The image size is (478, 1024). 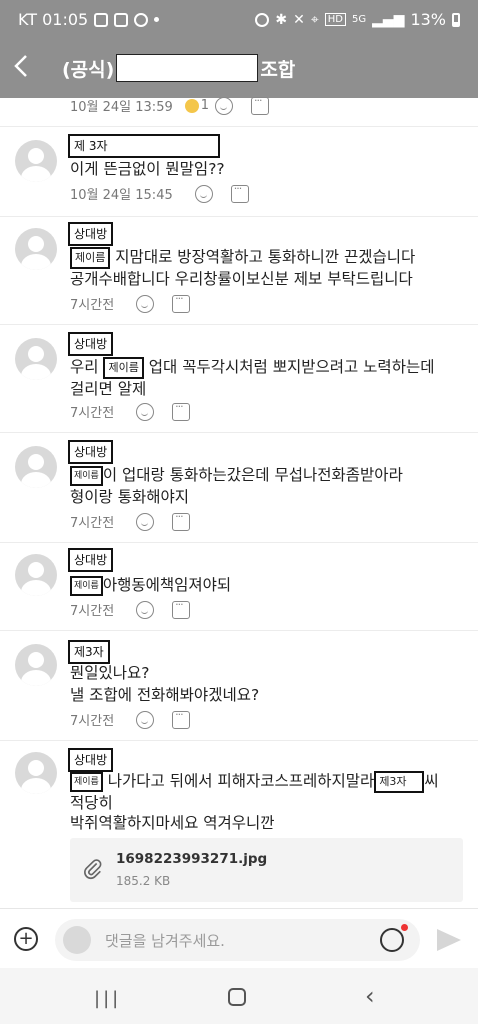 I want to click on comment-composer: +, so click(x=239, y=938).